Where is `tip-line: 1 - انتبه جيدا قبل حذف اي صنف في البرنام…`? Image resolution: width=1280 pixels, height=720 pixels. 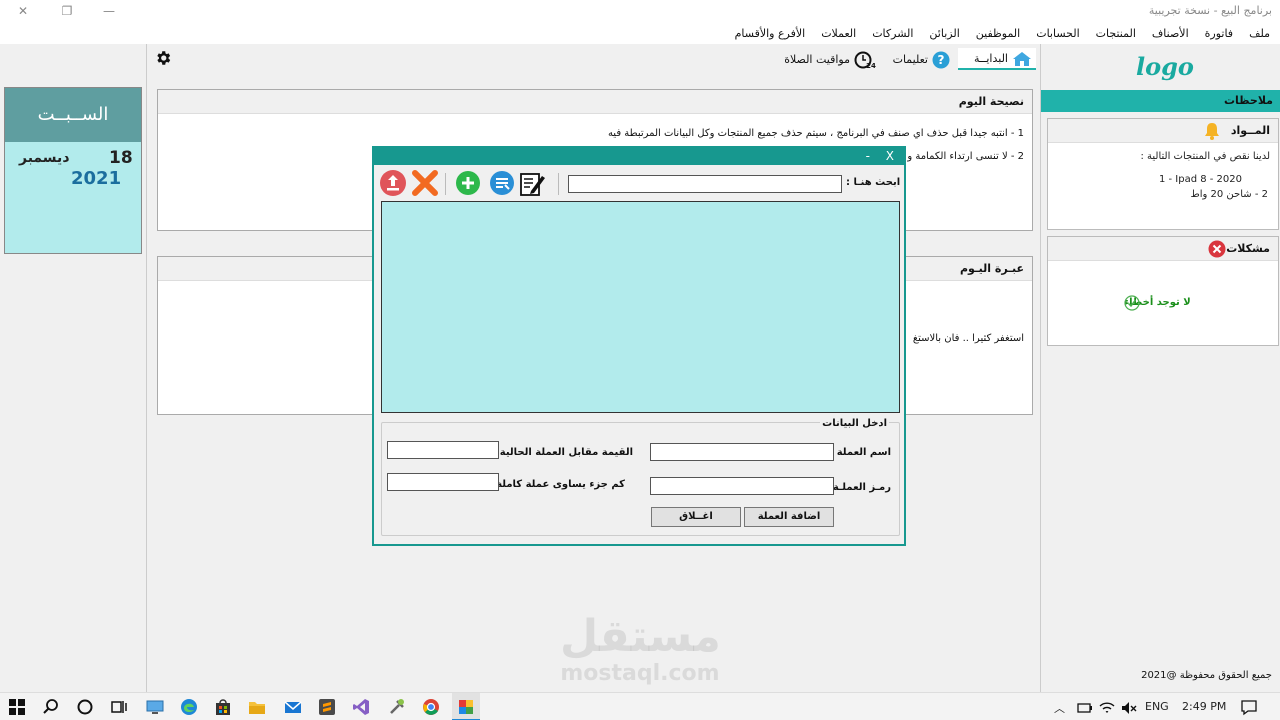
tip-line: 1 - انتبه جيدا قبل حذف اي صنف في البرنام… is located at coordinates (815, 133).